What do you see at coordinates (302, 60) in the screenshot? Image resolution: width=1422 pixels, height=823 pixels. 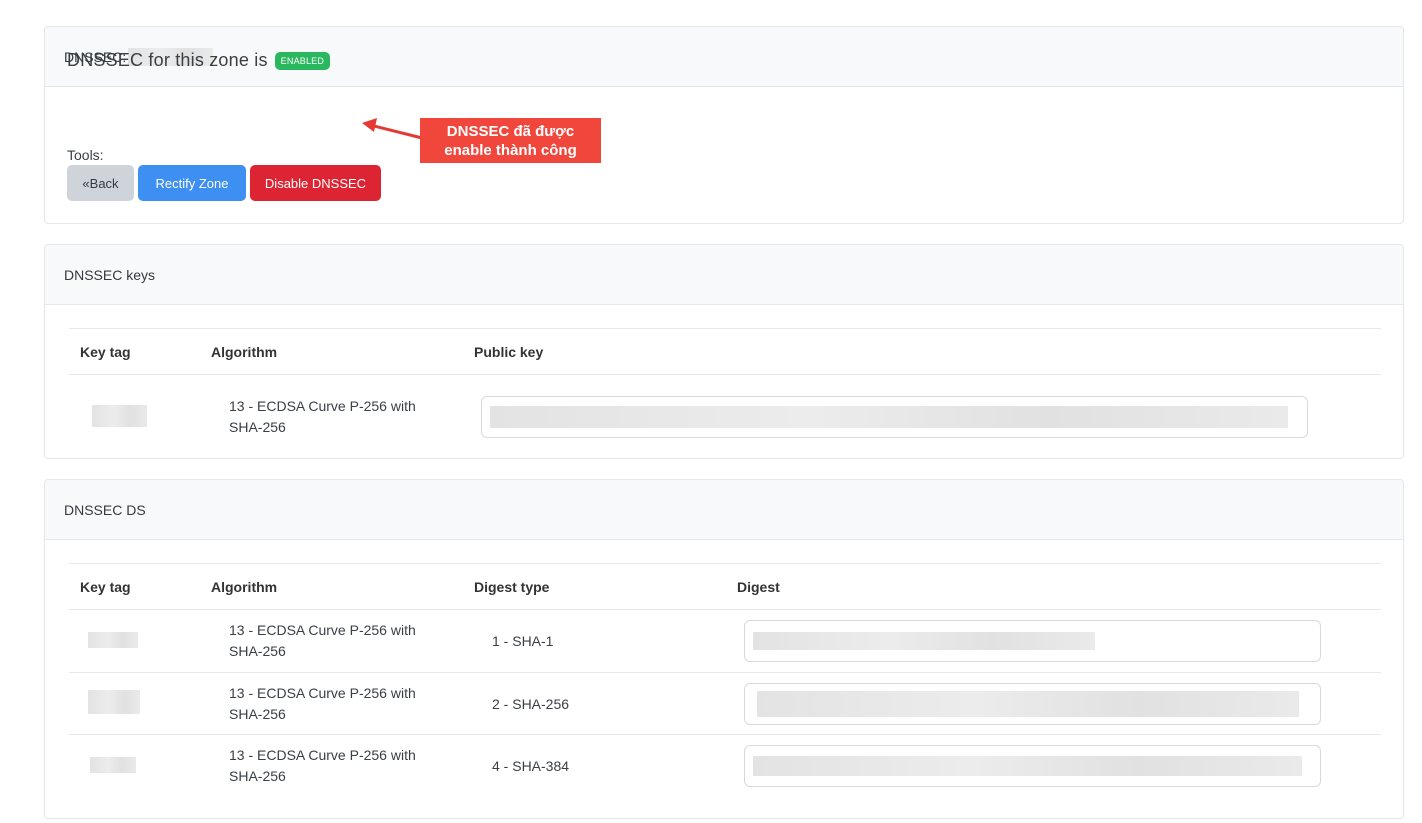 I see `status-badge: ENABLED` at bounding box center [302, 60].